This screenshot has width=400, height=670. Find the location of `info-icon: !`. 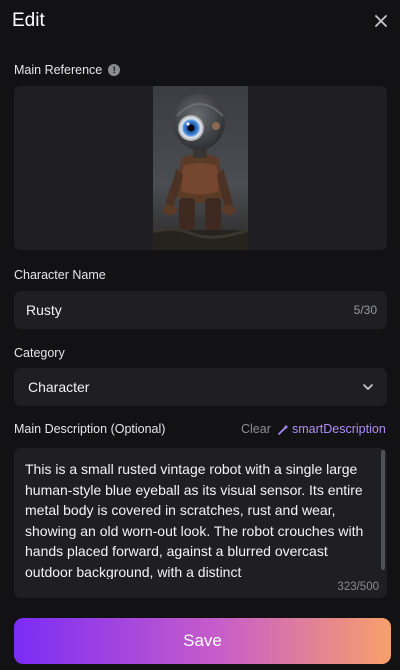

info-icon: ! is located at coordinates (114, 70).